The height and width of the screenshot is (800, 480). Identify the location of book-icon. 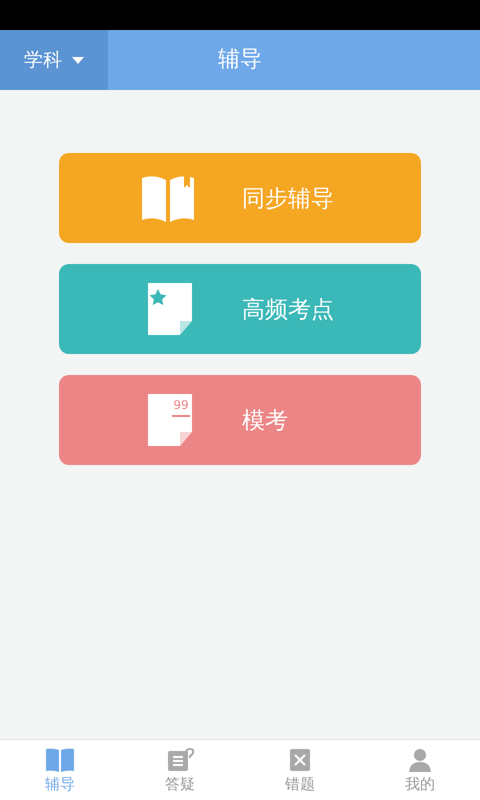
(60, 759).